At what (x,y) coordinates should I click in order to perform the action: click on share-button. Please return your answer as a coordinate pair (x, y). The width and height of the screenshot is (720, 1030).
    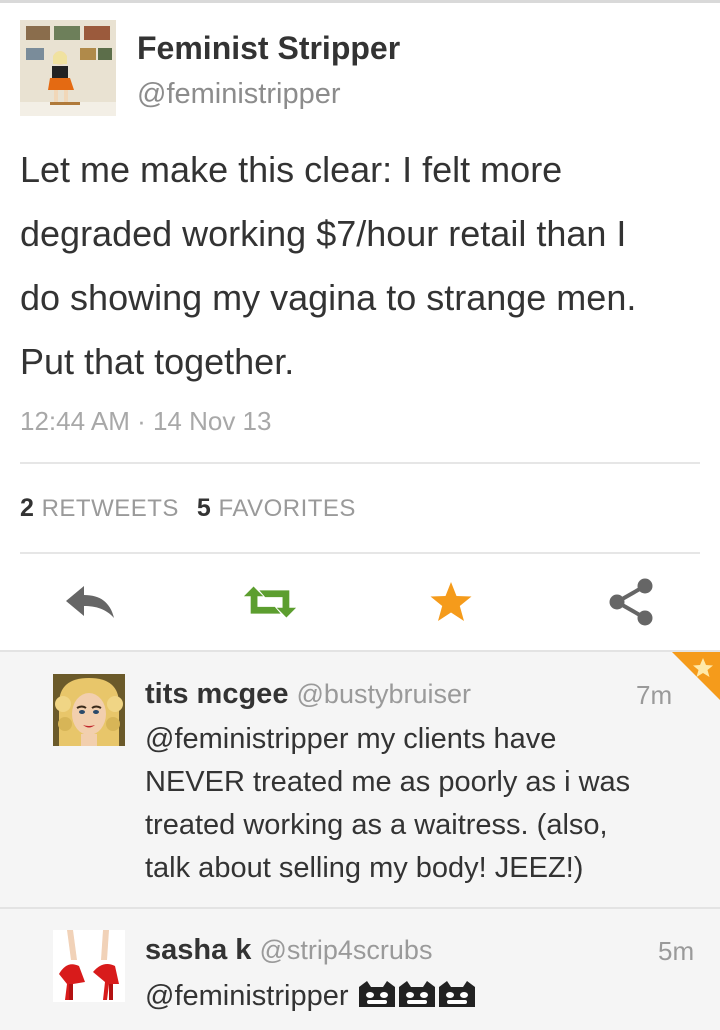
    Looking at the image, I should click on (631, 602).